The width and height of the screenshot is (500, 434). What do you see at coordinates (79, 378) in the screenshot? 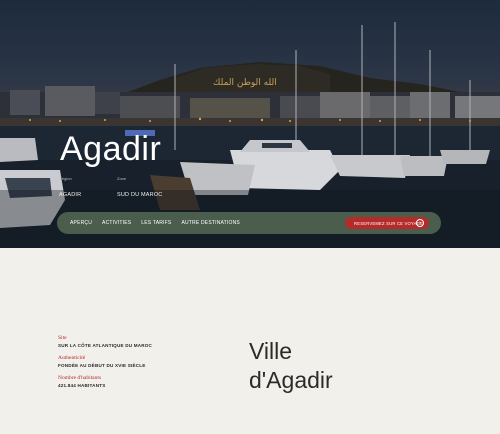
I see `fact-label: Nombre d'habitants` at bounding box center [79, 378].